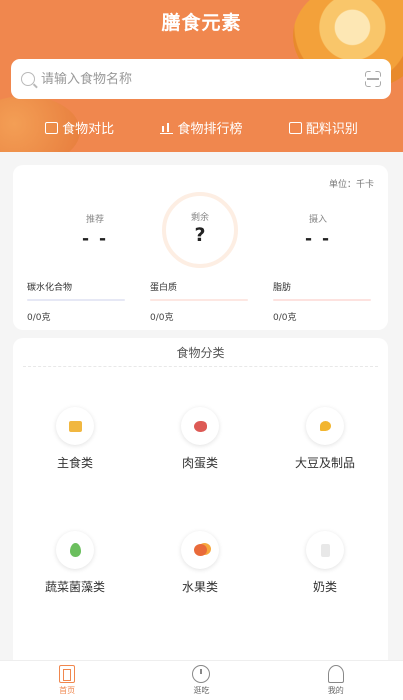  What do you see at coordinates (28, 79) in the screenshot?
I see `search-icon` at bounding box center [28, 79].